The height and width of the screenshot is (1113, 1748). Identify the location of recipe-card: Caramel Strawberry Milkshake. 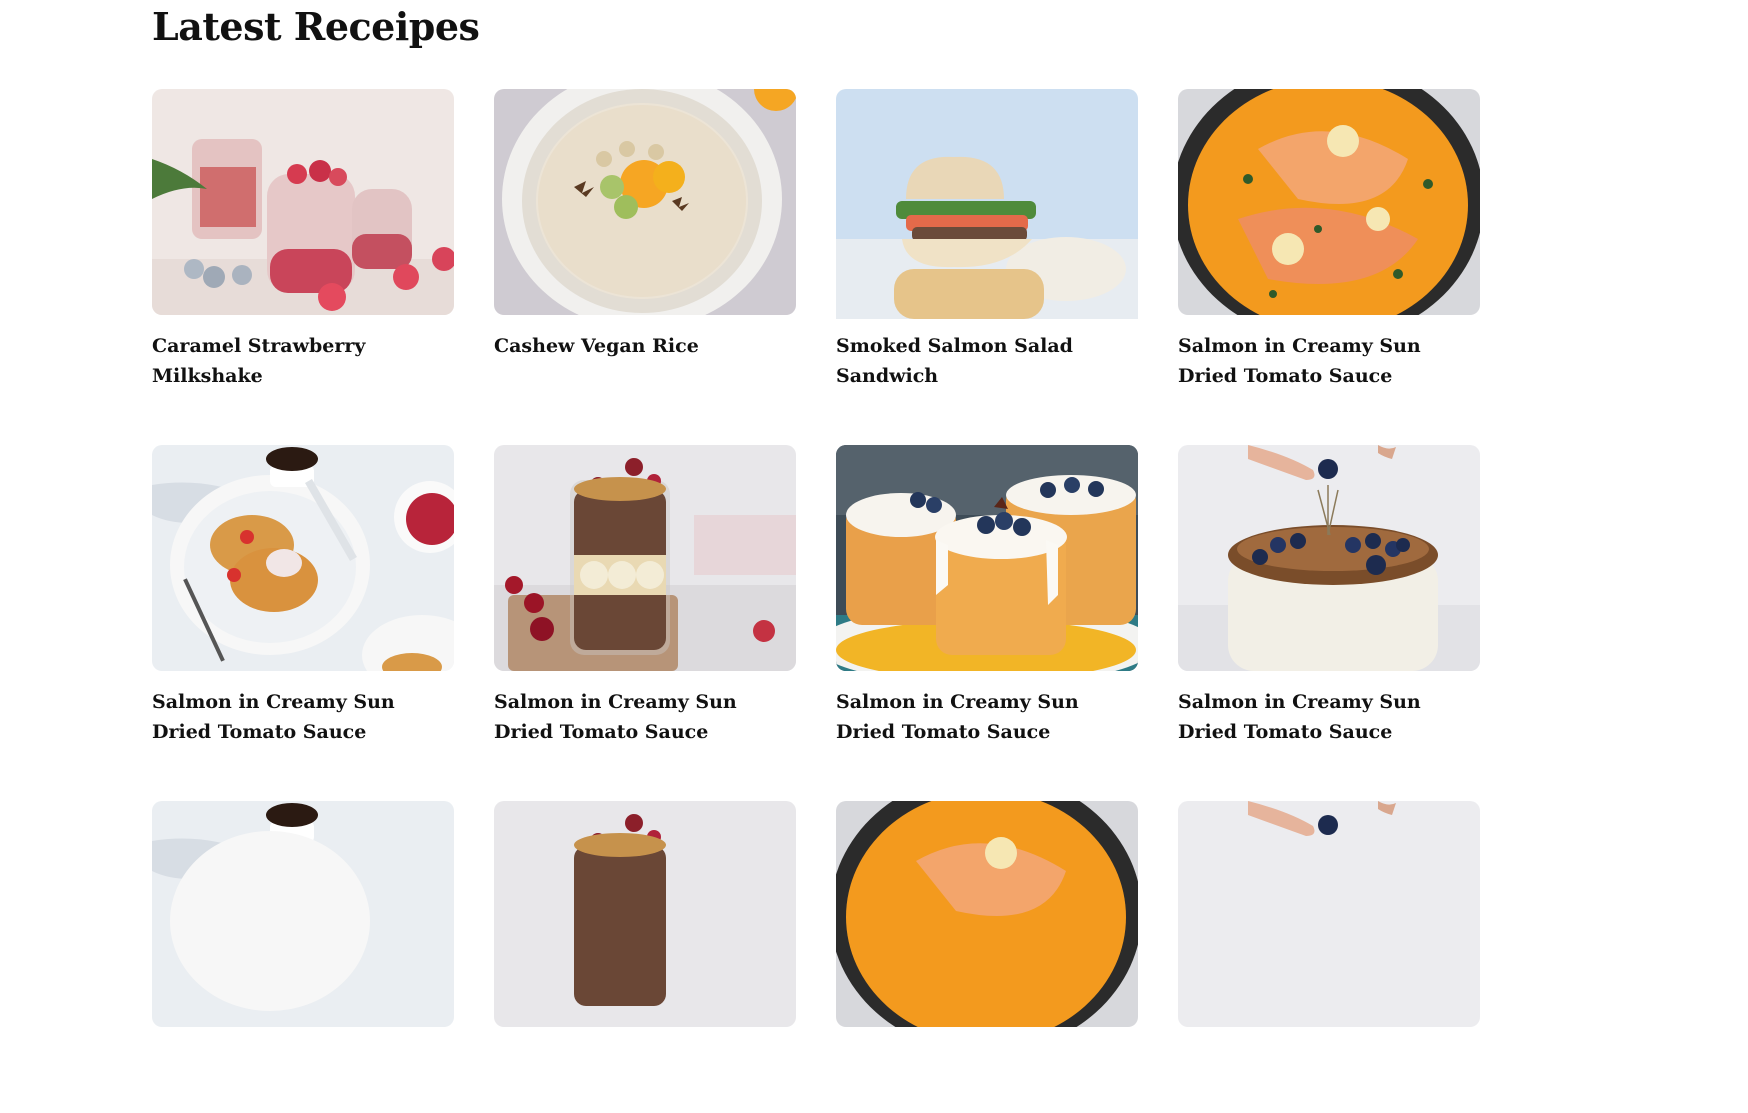
(303, 245).